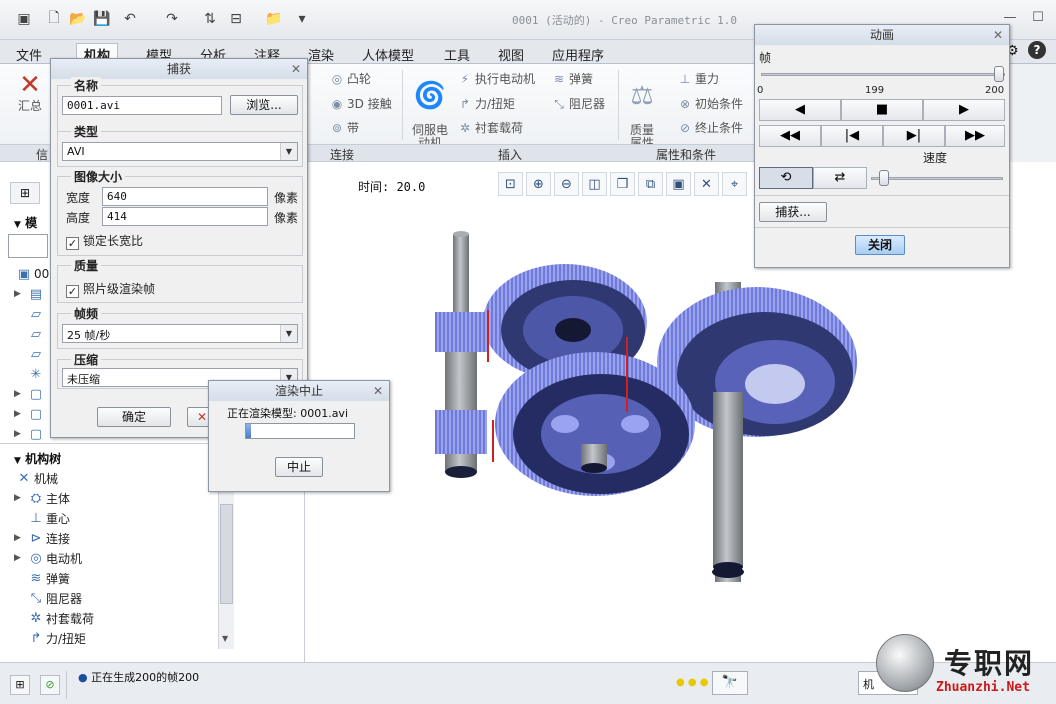  What do you see at coordinates (178, 69) in the screenshot?
I see `capture-dialog-title: 捕获` at bounding box center [178, 69].